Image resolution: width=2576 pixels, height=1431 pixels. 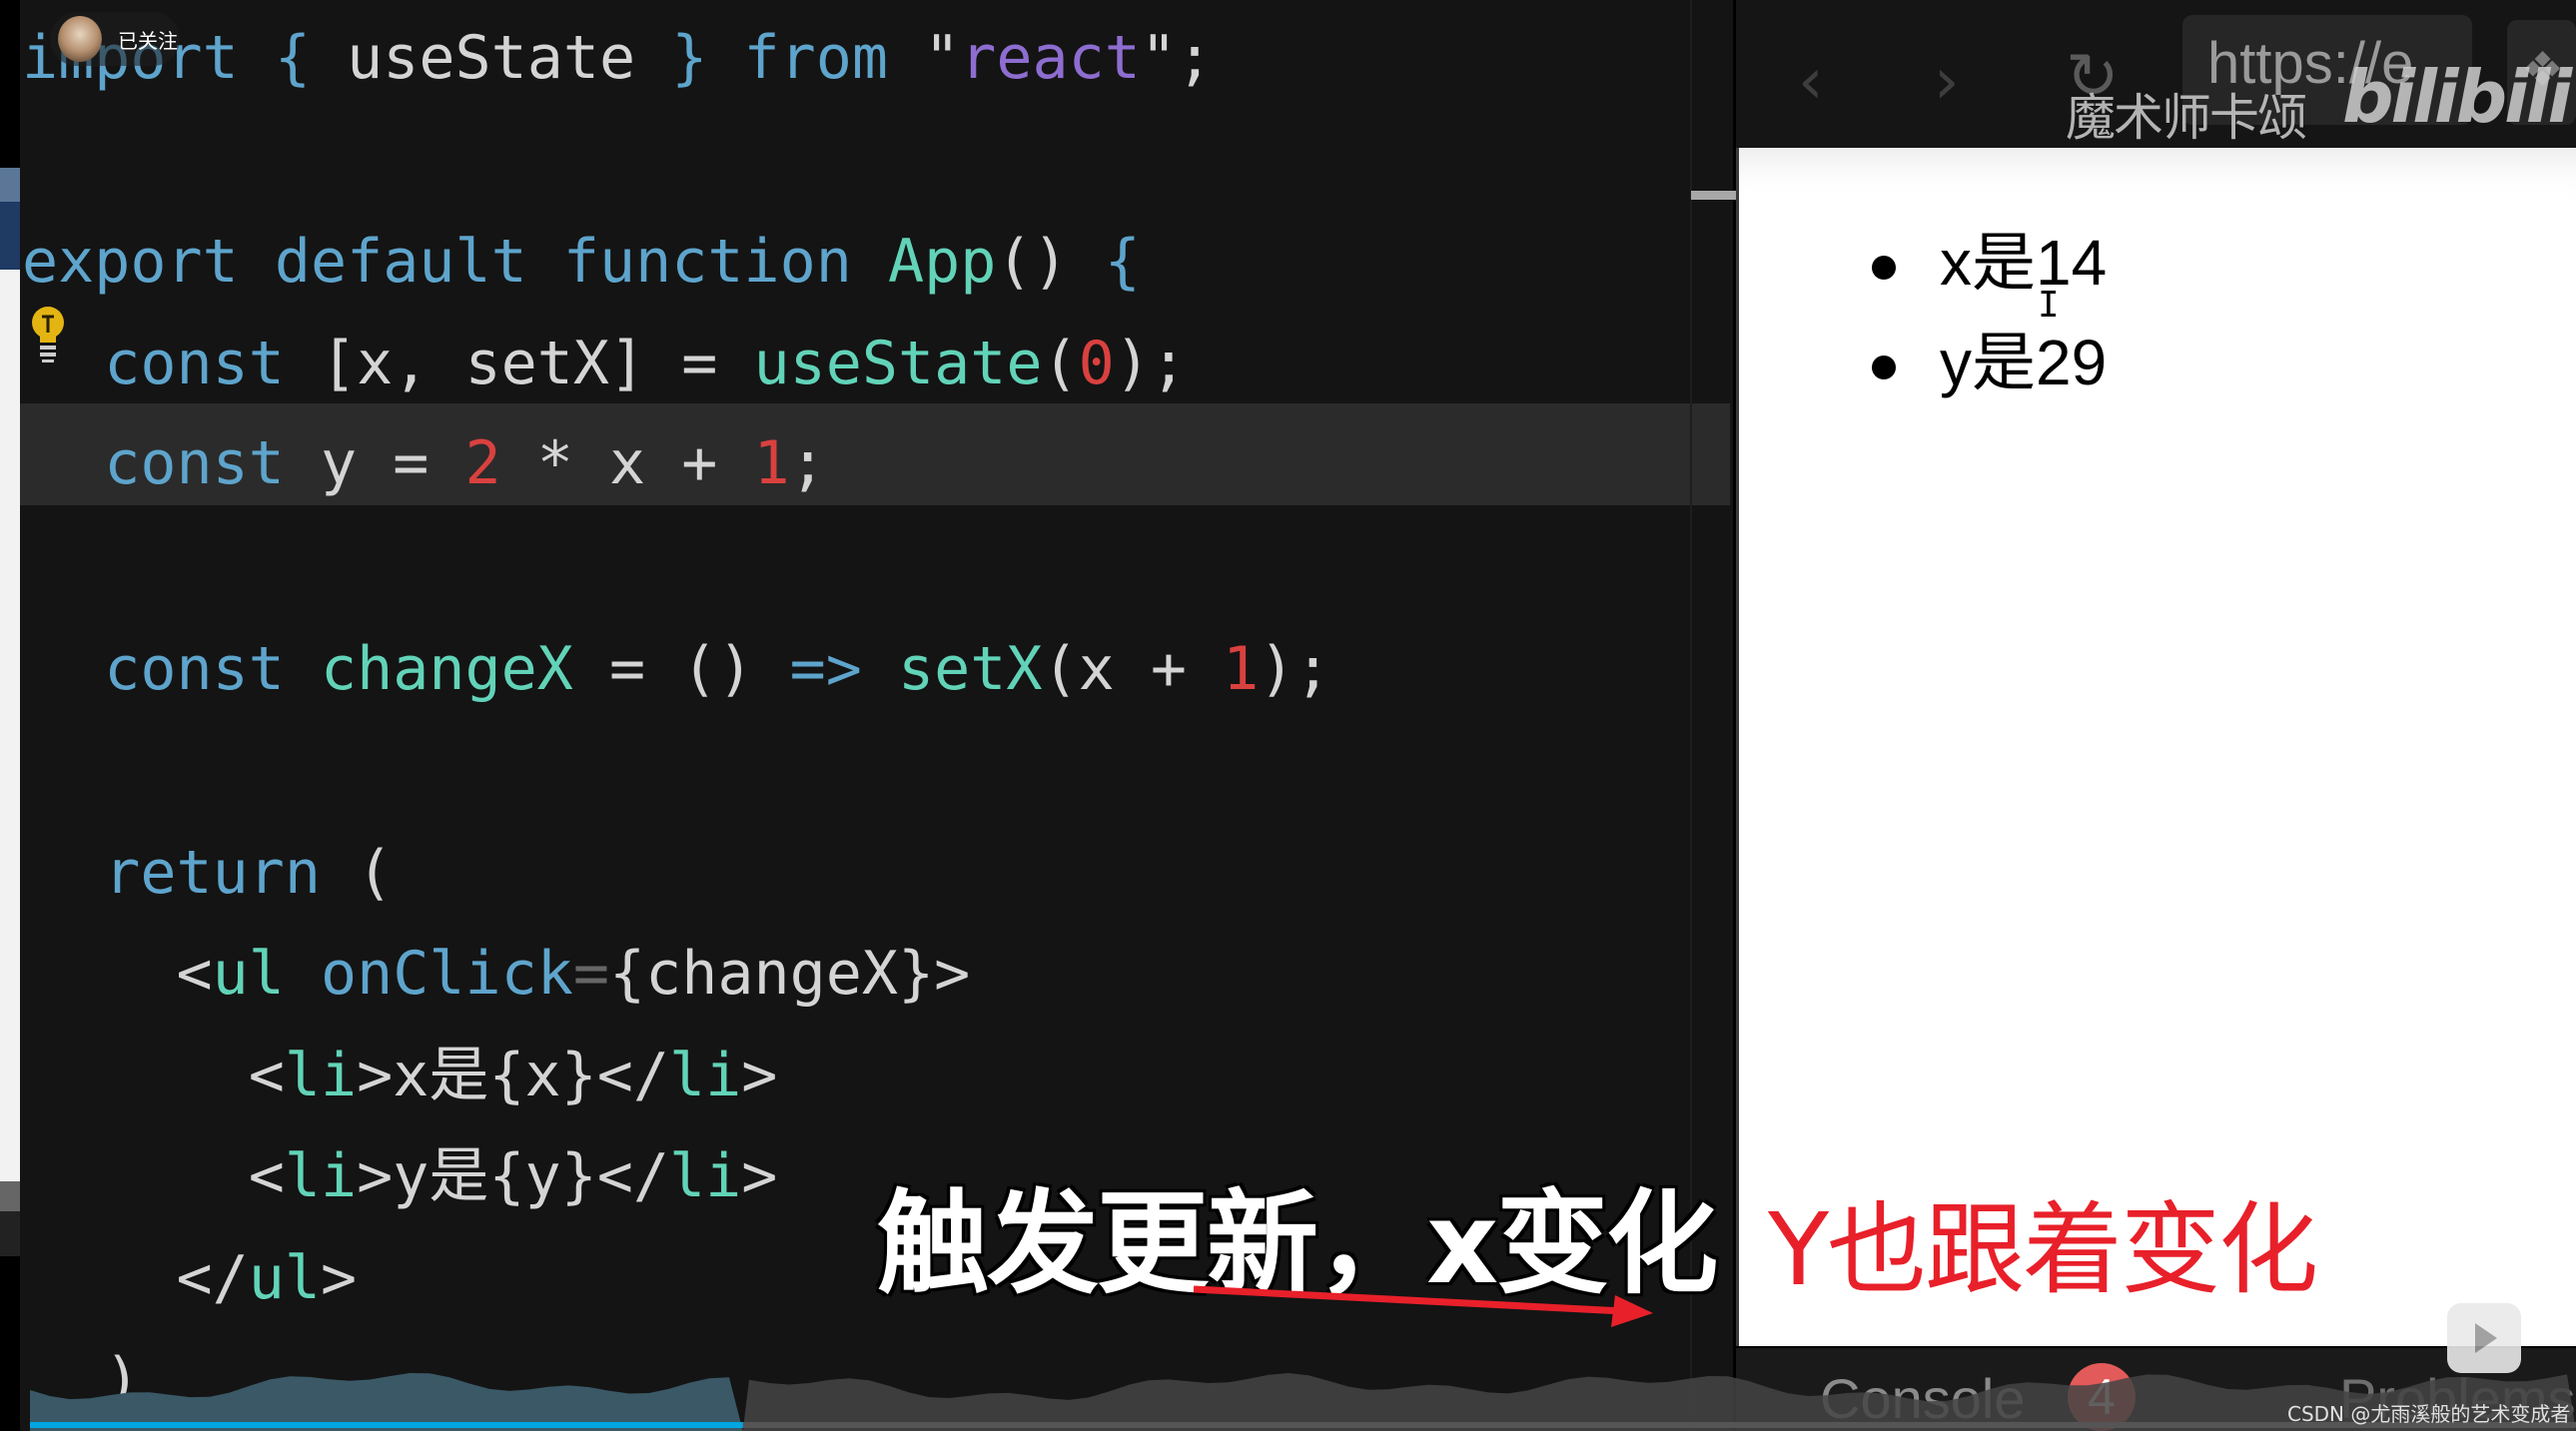 What do you see at coordinates (483, 463) in the screenshot?
I see `code-token: 2` at bounding box center [483, 463].